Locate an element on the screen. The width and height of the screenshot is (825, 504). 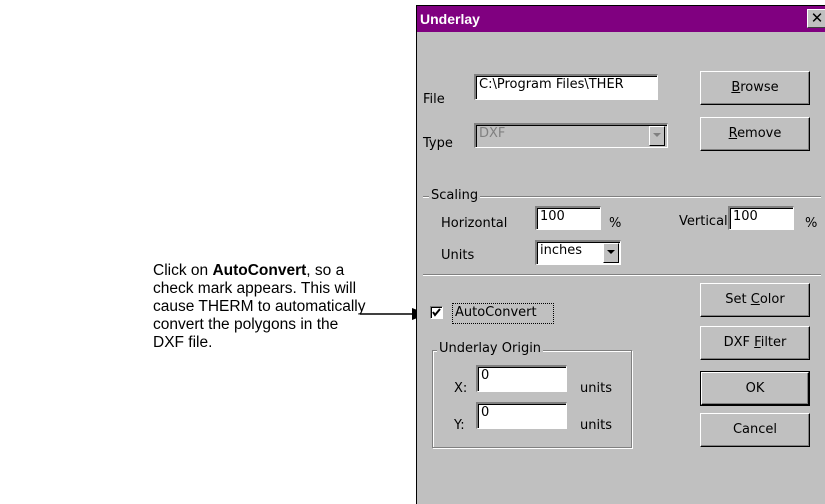
units-dropdown-chevron-icon is located at coordinates (611, 253).